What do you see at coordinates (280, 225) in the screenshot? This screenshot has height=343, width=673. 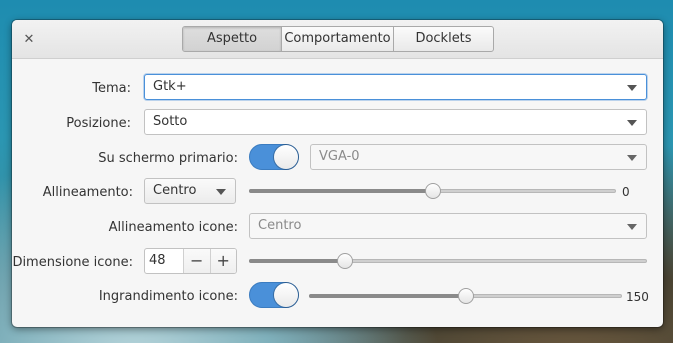 I see `allineamento-icone-value: Centro` at bounding box center [280, 225].